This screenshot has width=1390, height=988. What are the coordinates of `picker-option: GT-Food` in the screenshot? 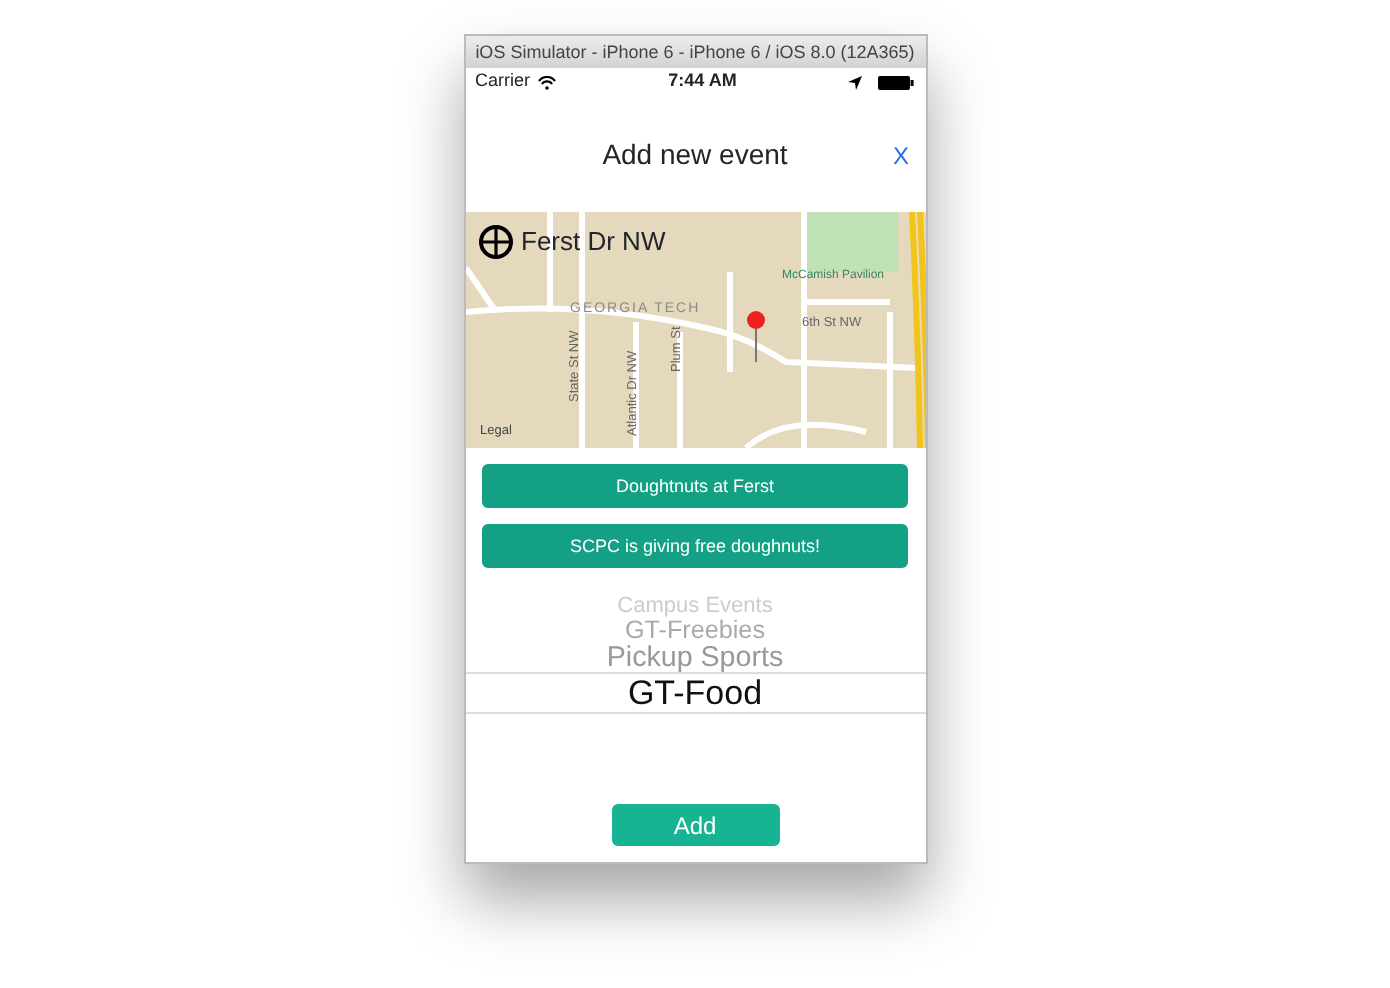 It's located at (695, 692).